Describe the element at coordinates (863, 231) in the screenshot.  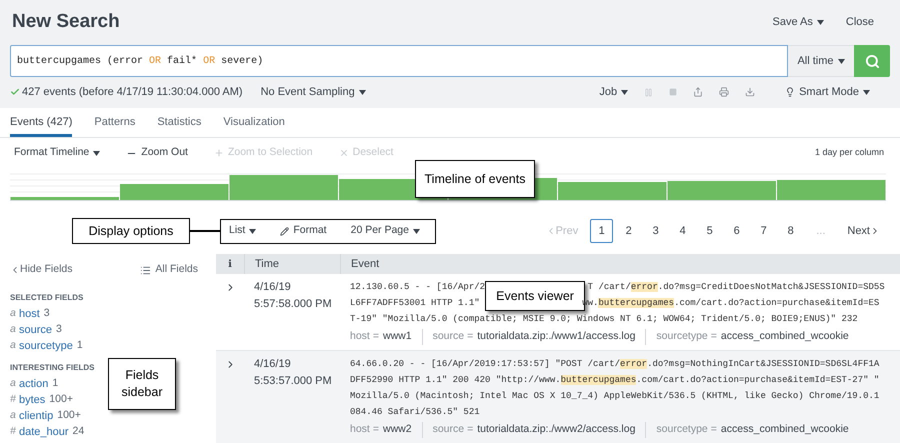
I see `next-page-link: Next` at that location.